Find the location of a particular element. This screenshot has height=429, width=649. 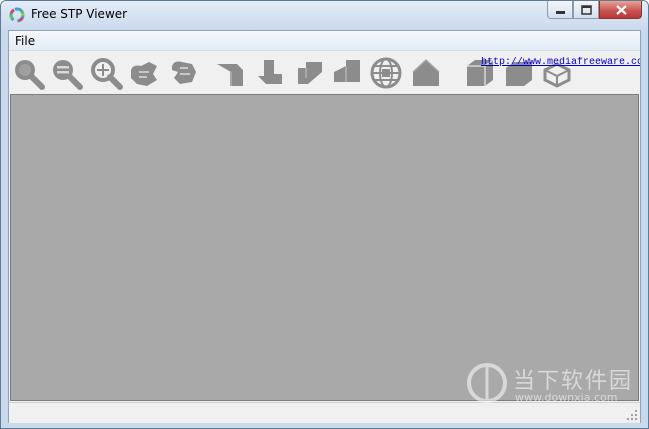

maximize-icon is located at coordinates (586, 10).